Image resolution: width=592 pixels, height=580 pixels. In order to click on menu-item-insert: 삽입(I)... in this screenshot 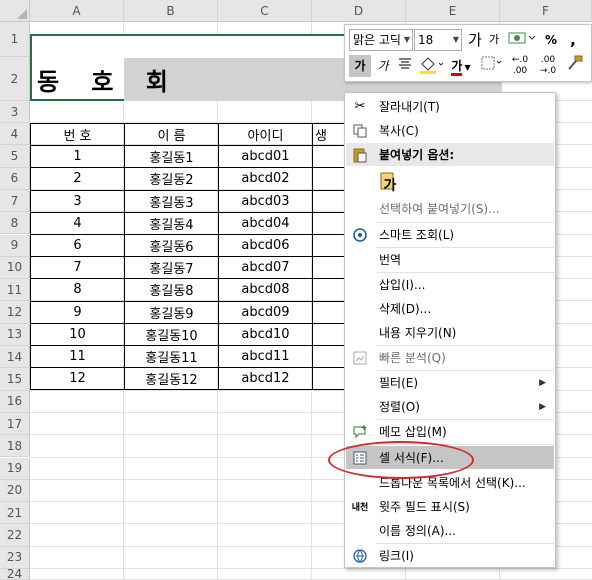, I will do `click(450, 284)`.